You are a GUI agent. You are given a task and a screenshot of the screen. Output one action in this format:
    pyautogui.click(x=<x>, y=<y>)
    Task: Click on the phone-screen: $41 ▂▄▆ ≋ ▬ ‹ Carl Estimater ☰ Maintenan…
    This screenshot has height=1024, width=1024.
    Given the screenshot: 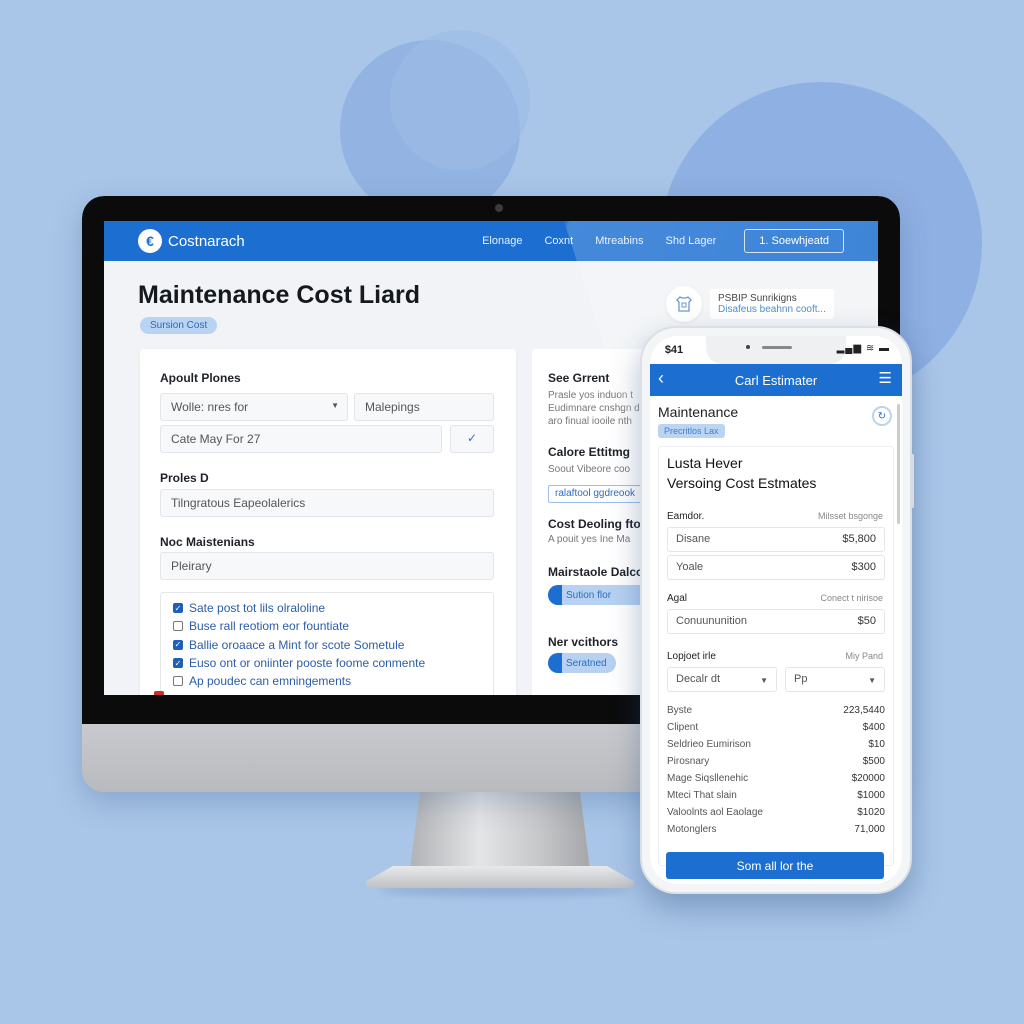 What is the action you would take?
    pyautogui.click(x=776, y=610)
    